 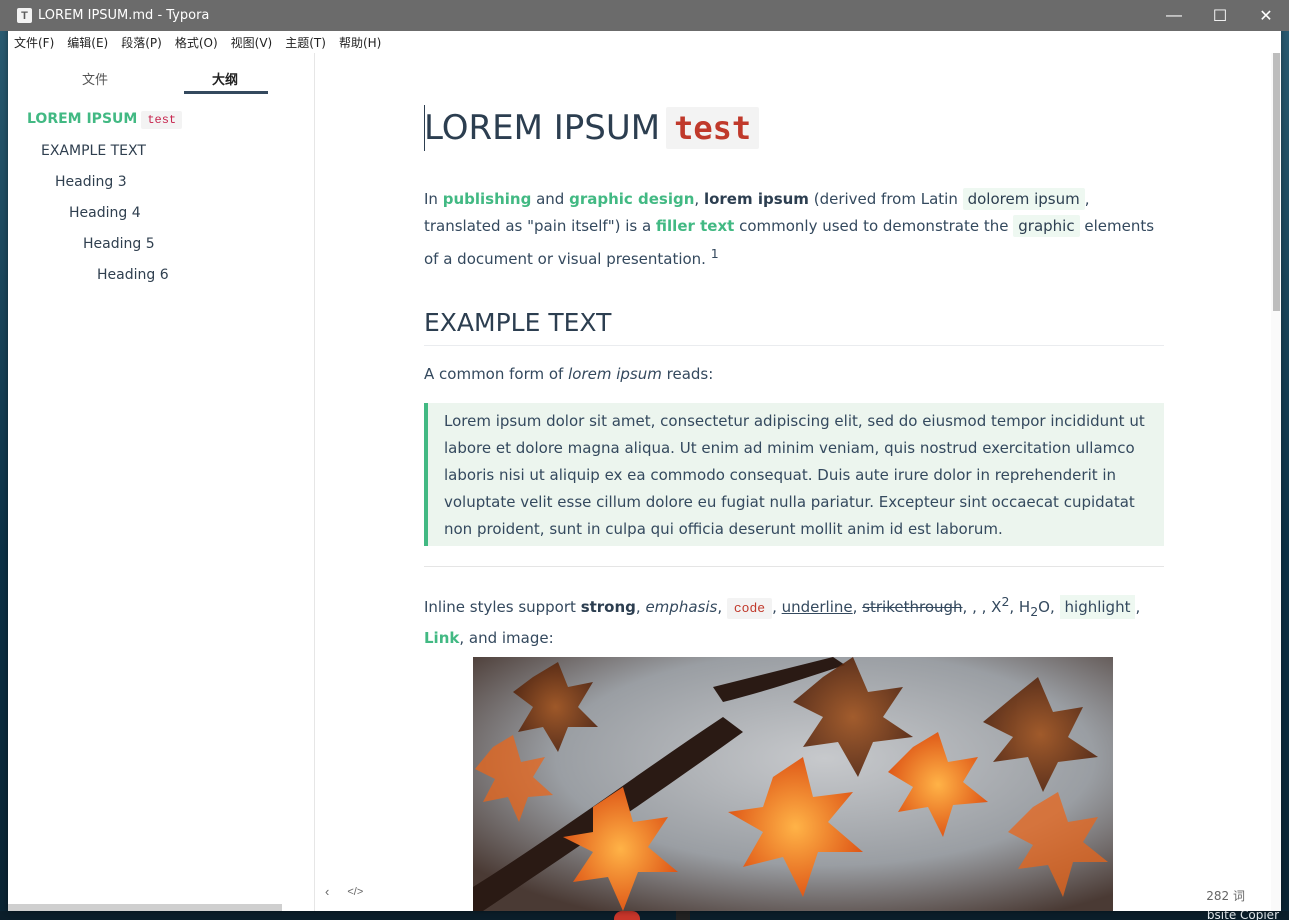 What do you see at coordinates (1276, 182) in the screenshot?
I see `scrollbar-thumb` at bounding box center [1276, 182].